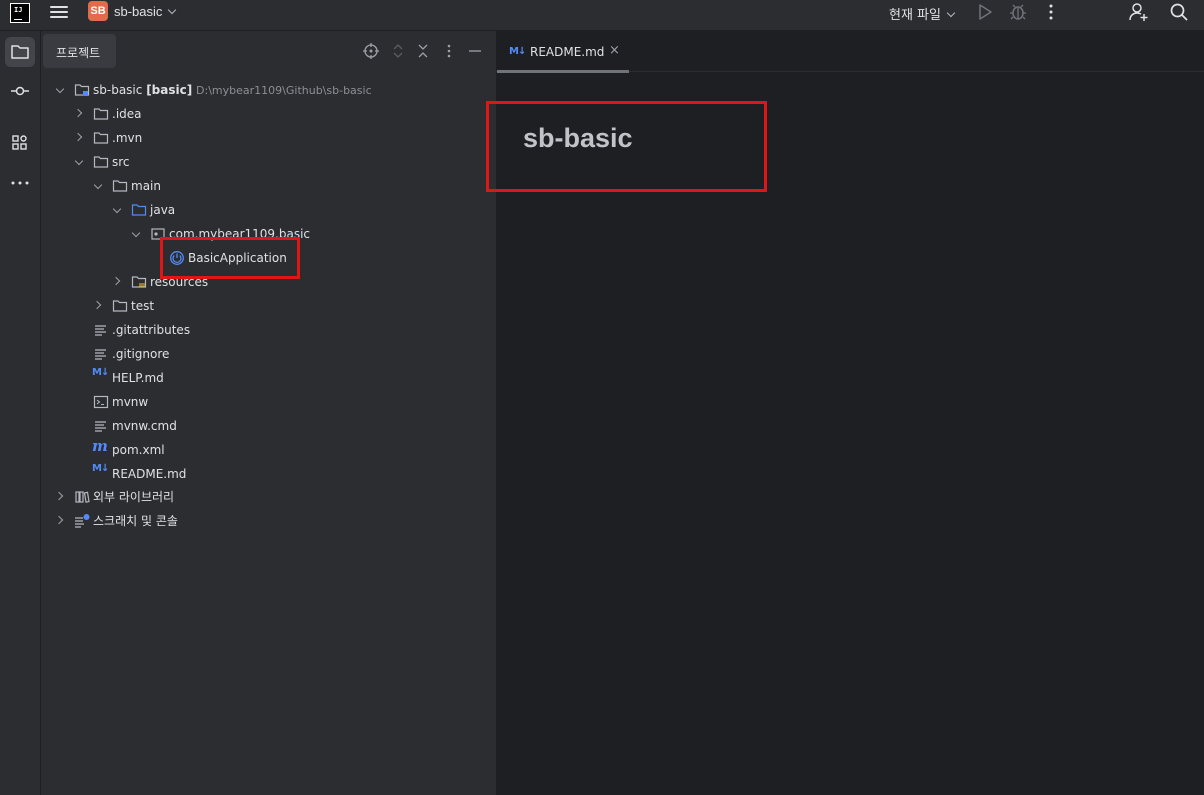 Image resolution: width=1204 pixels, height=795 pixels. What do you see at coordinates (449, 51) in the screenshot?
I see `options-icon` at bounding box center [449, 51].